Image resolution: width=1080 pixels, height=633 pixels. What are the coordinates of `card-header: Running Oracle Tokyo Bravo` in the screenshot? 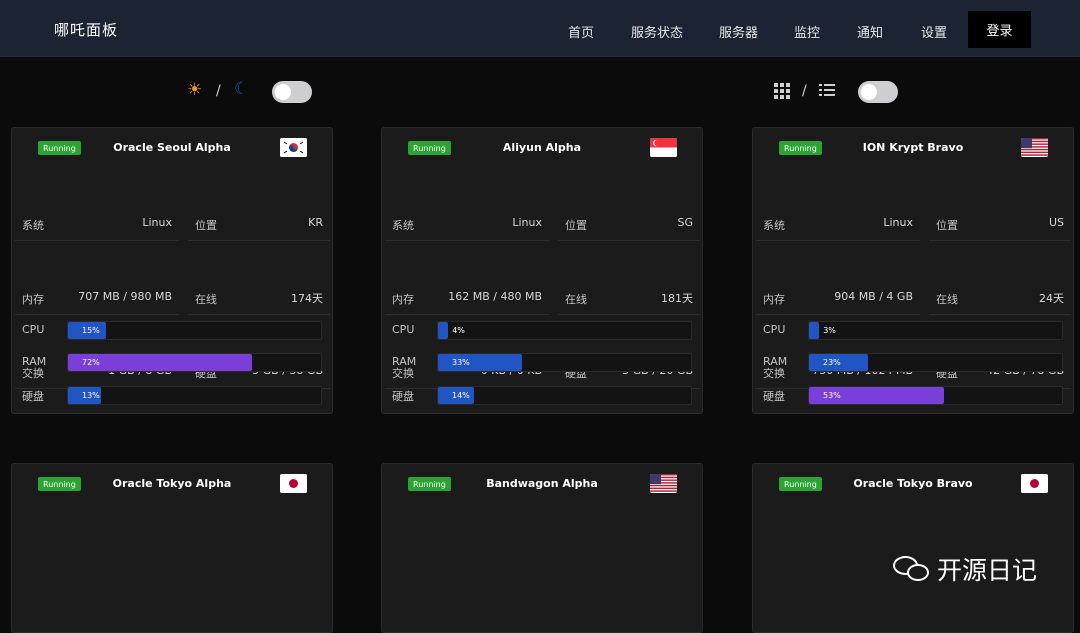 It's located at (913, 483).